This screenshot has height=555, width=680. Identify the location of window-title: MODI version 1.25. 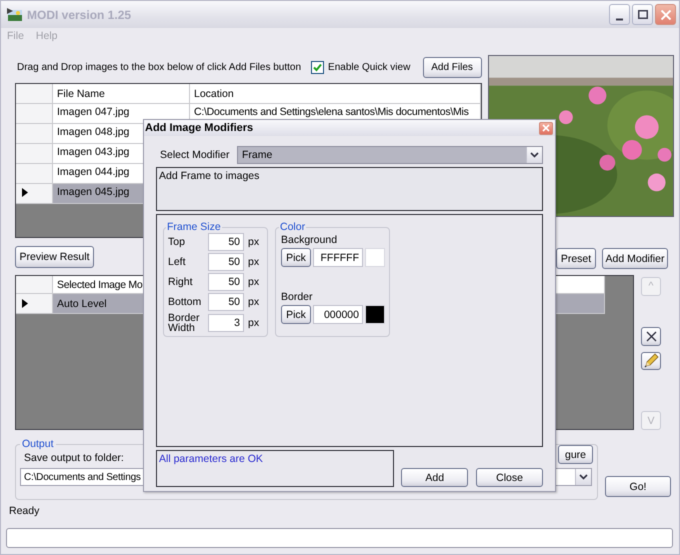
(79, 15).